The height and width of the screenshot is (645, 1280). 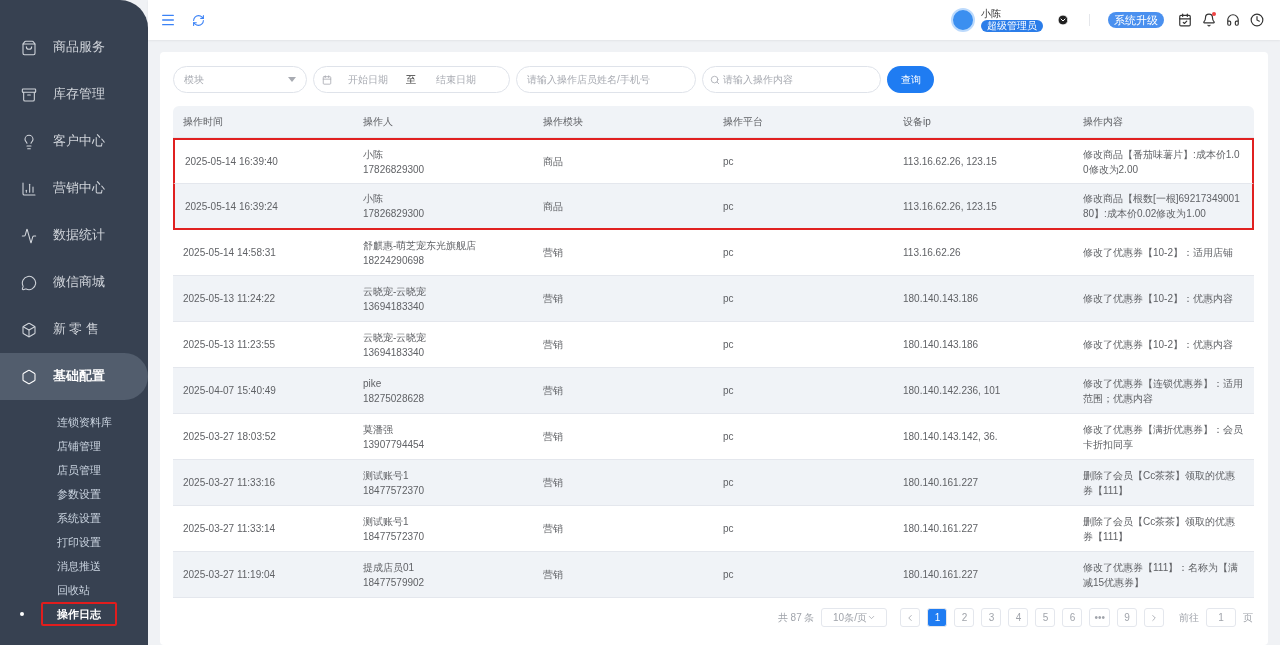 What do you see at coordinates (29, 141) in the screenshot?
I see `bulb-icon` at bounding box center [29, 141].